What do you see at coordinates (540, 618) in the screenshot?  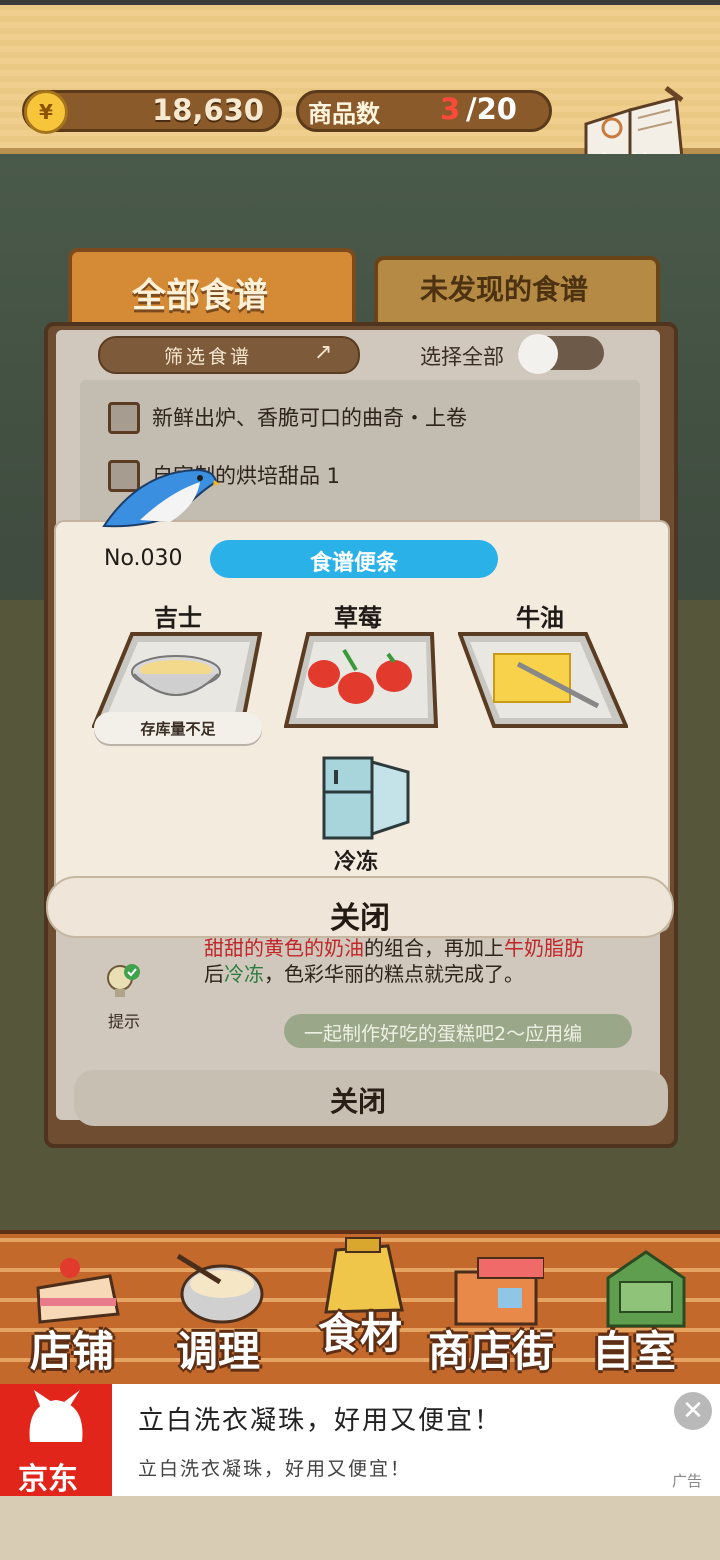 I see `ingredient-label: 牛油` at bounding box center [540, 618].